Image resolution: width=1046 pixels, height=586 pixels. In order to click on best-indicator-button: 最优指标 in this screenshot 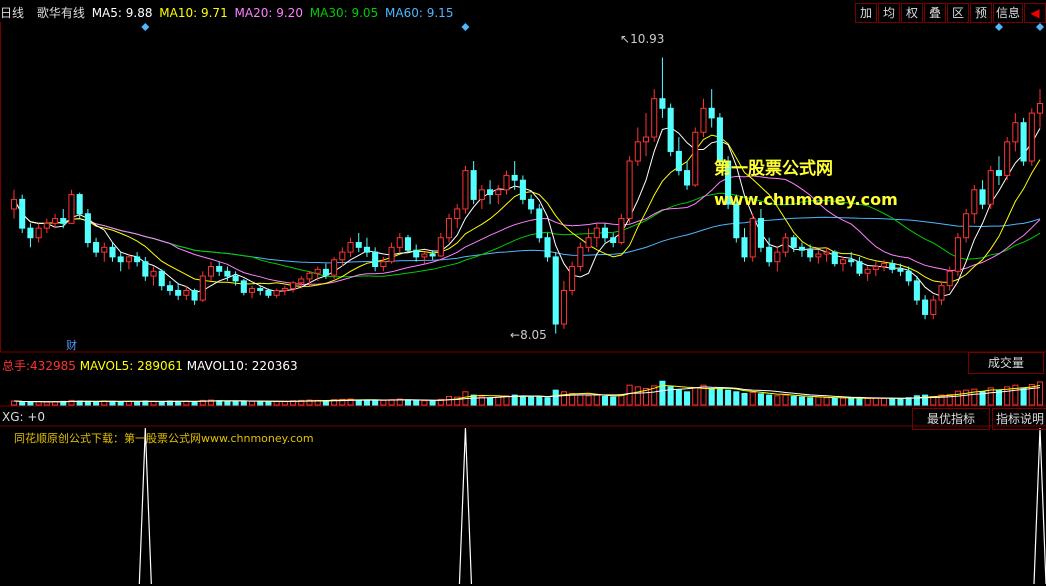, I will do `click(951, 419)`.